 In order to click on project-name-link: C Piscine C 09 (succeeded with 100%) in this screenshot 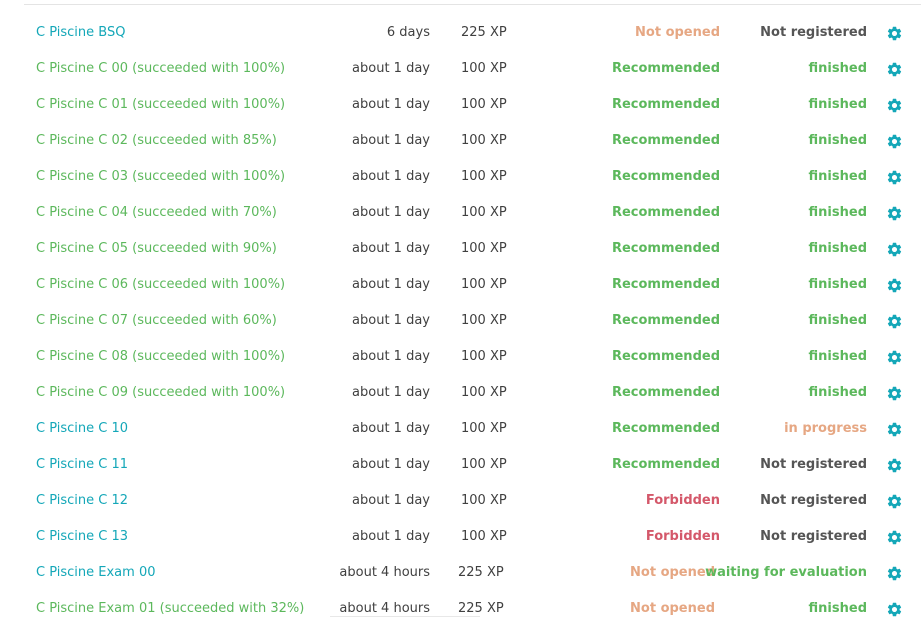, I will do `click(160, 393)`.